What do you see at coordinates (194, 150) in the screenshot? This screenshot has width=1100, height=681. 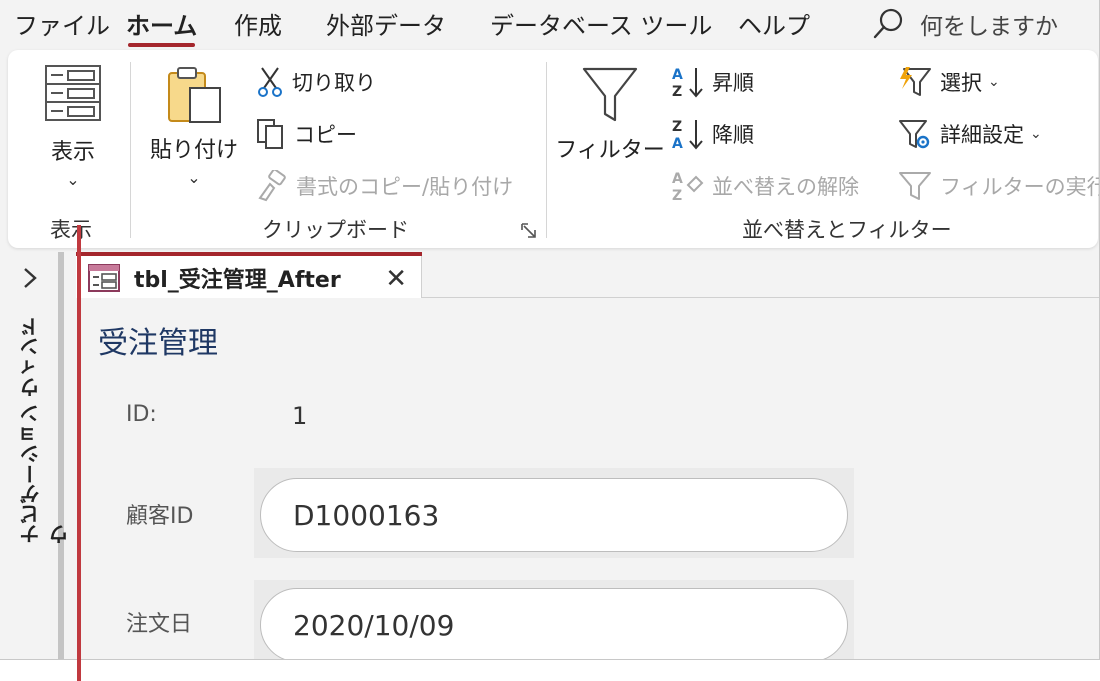 I see `paste-label: 貼り付け` at bounding box center [194, 150].